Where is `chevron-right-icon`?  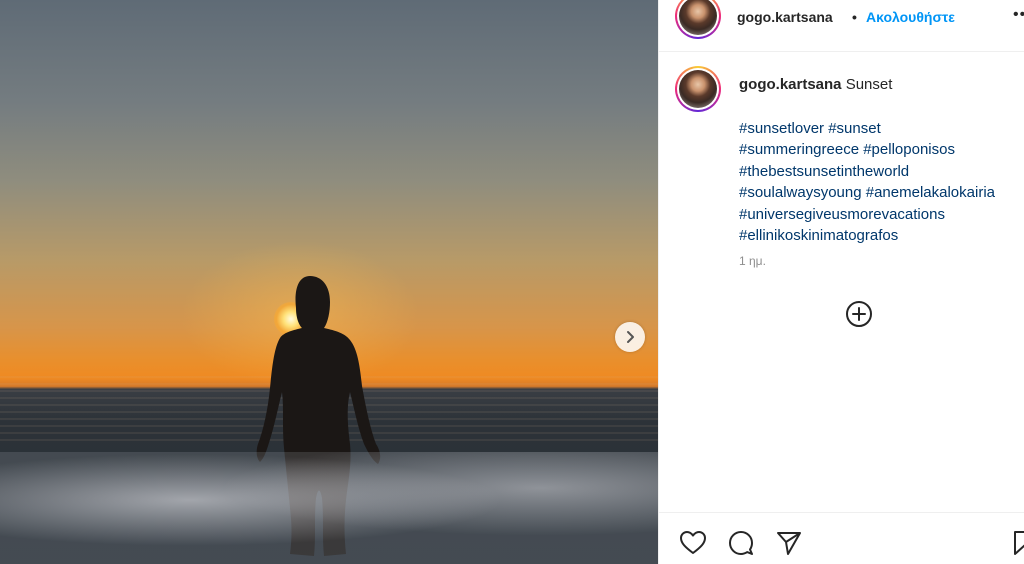
chevron-right-icon is located at coordinates (630, 337).